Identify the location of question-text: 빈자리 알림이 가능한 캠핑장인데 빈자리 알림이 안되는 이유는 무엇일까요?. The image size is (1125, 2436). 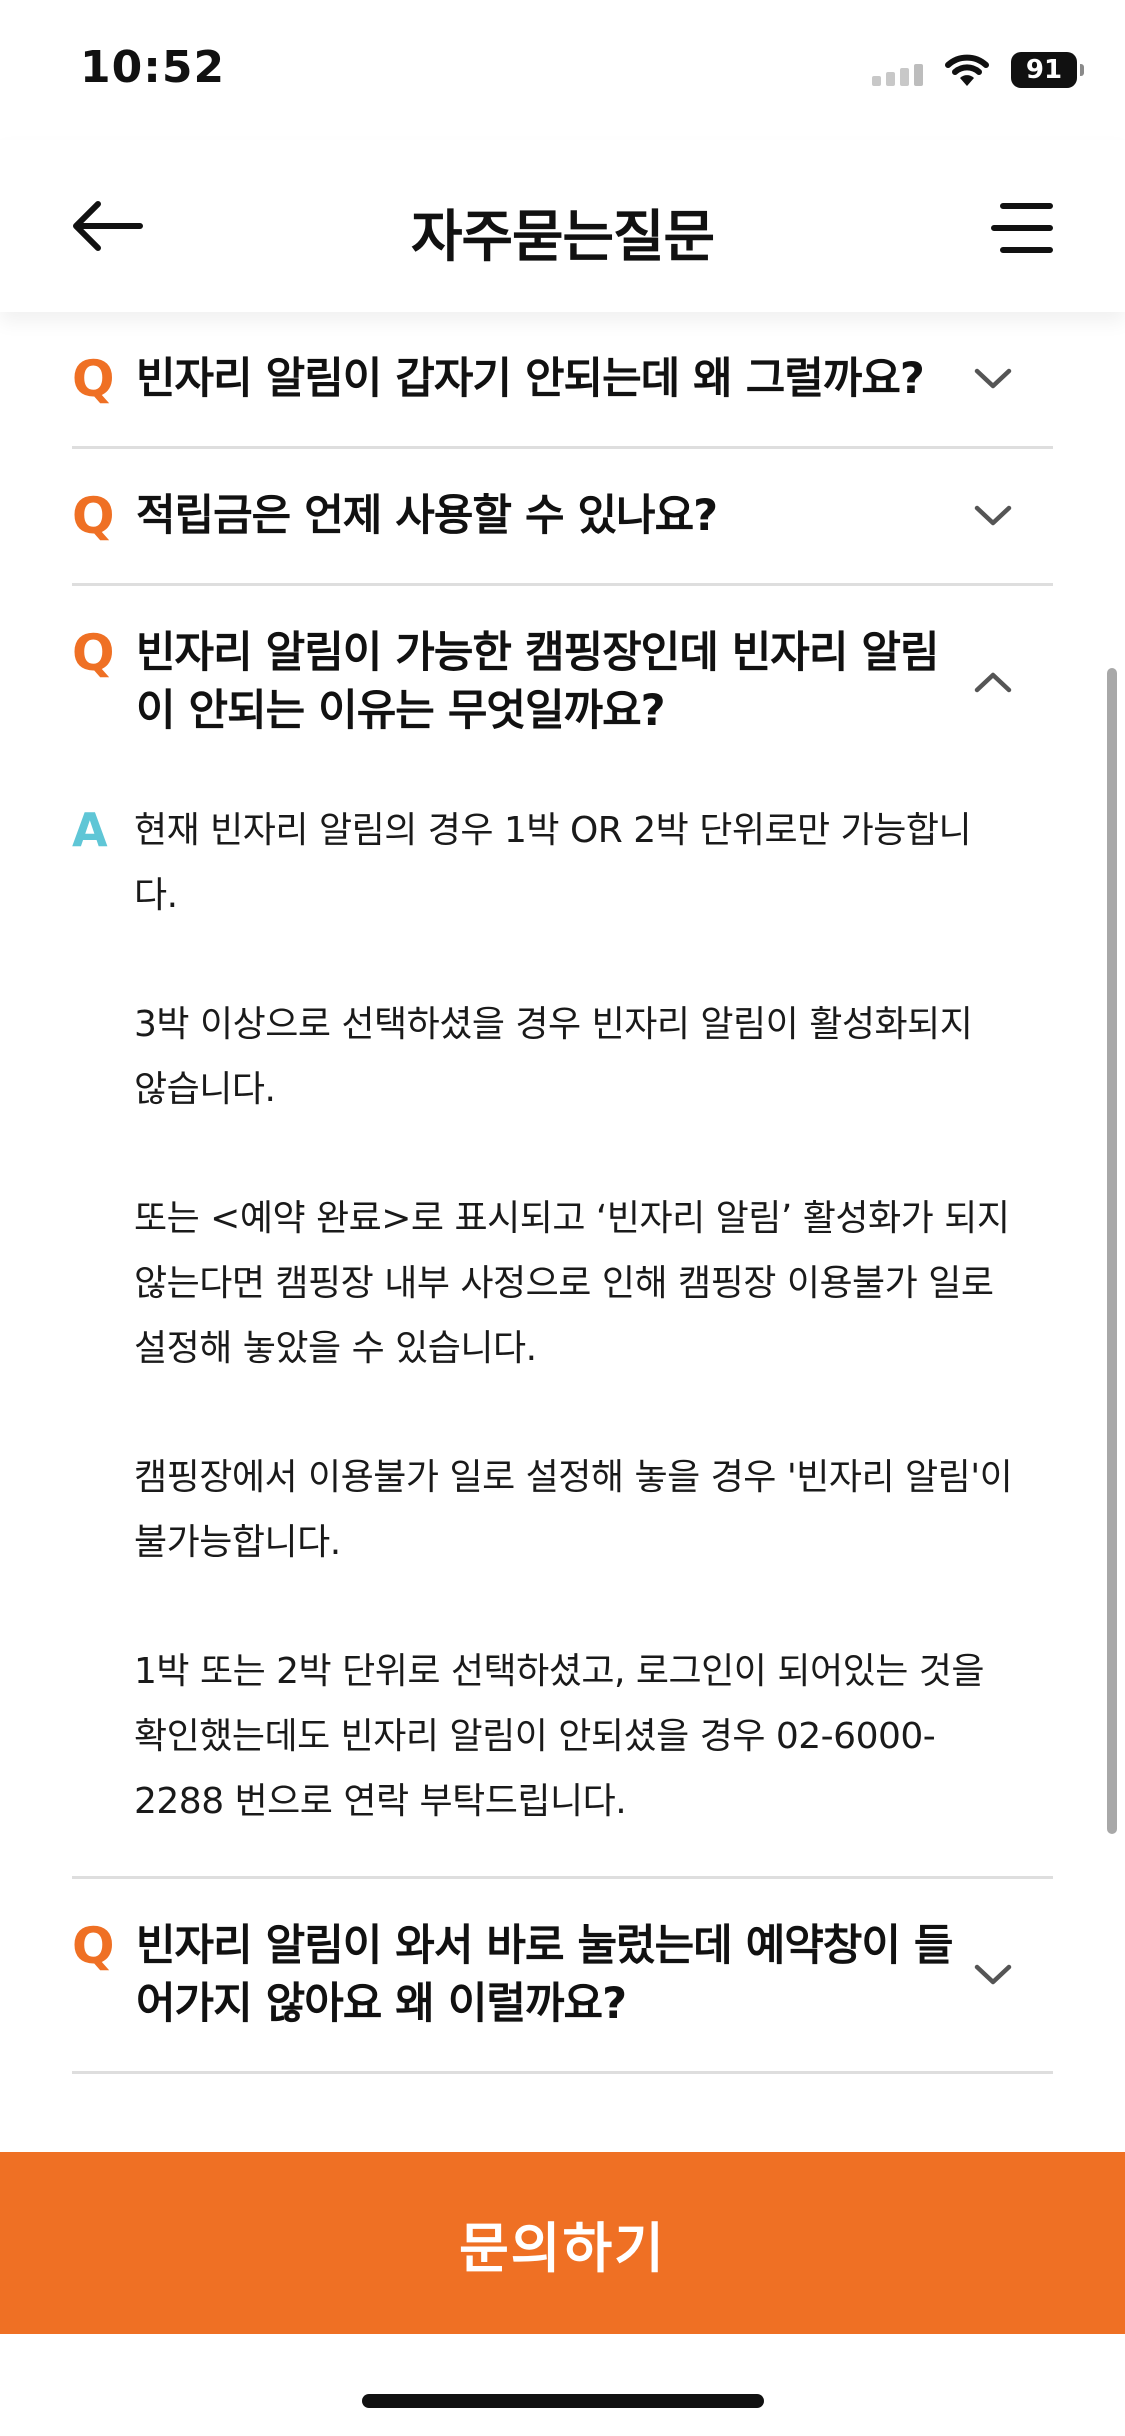
(538, 682).